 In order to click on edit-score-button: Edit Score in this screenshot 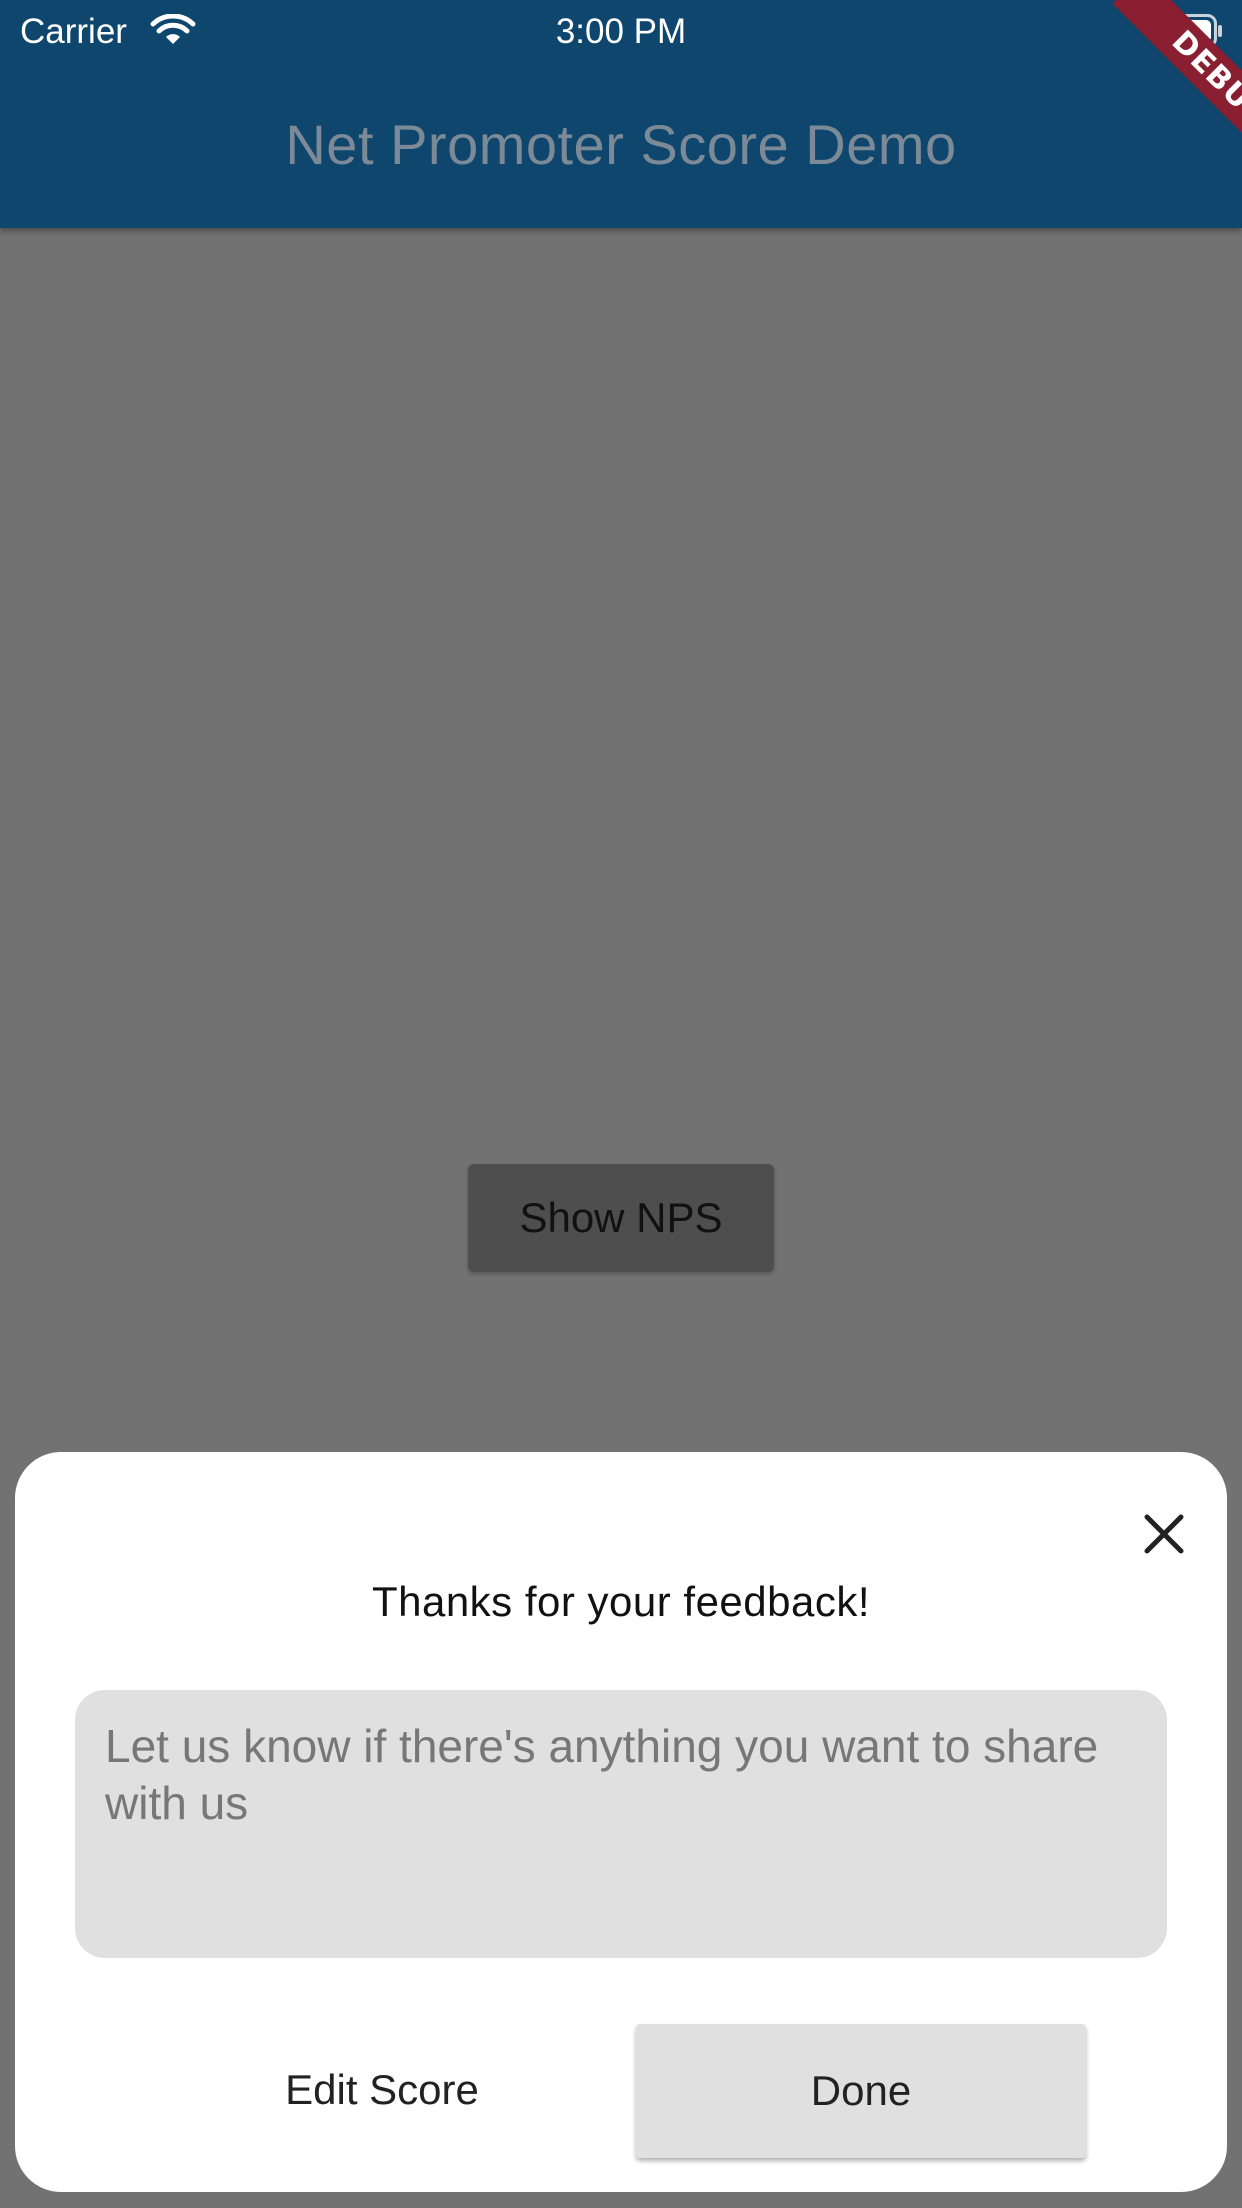, I will do `click(382, 2090)`.